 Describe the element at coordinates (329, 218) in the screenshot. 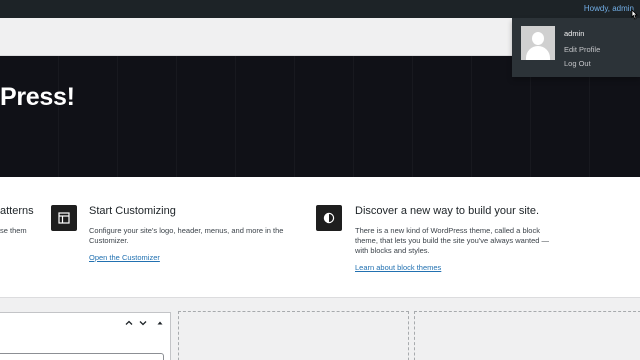

I see `contrast-icon` at that location.